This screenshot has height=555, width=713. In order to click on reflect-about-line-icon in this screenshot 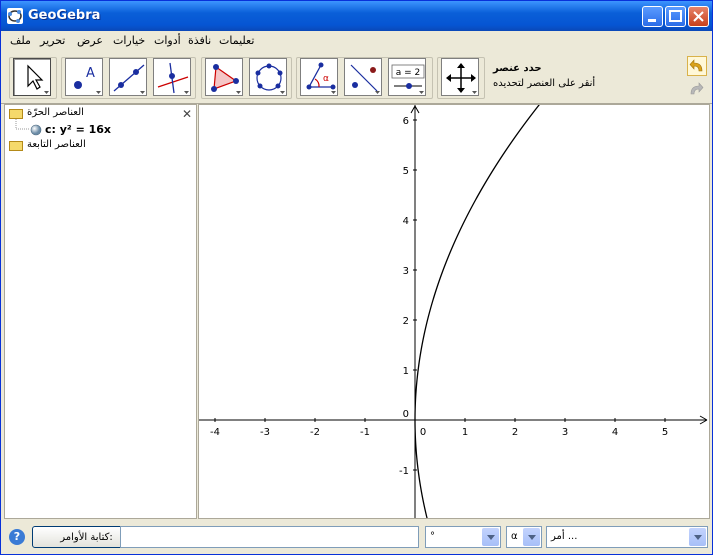, I will do `click(365, 79)`.